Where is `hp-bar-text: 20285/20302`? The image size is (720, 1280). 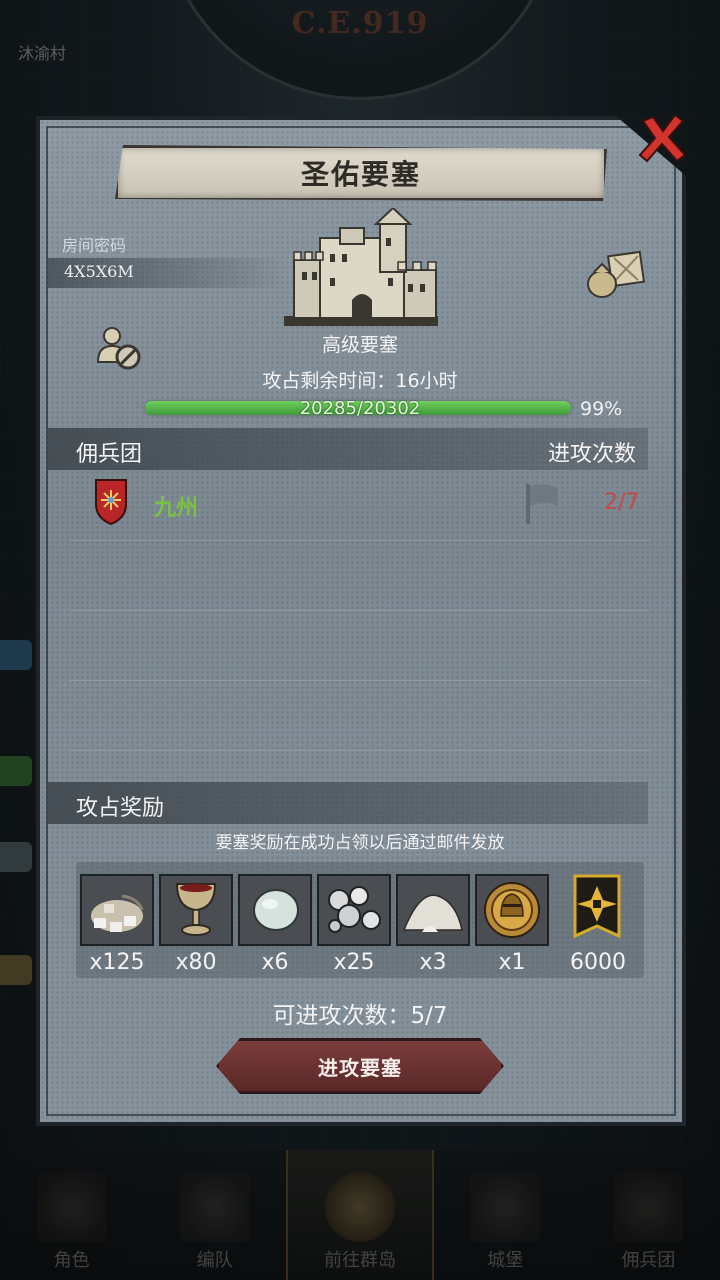 hp-bar-text: 20285/20302 is located at coordinates (360, 408).